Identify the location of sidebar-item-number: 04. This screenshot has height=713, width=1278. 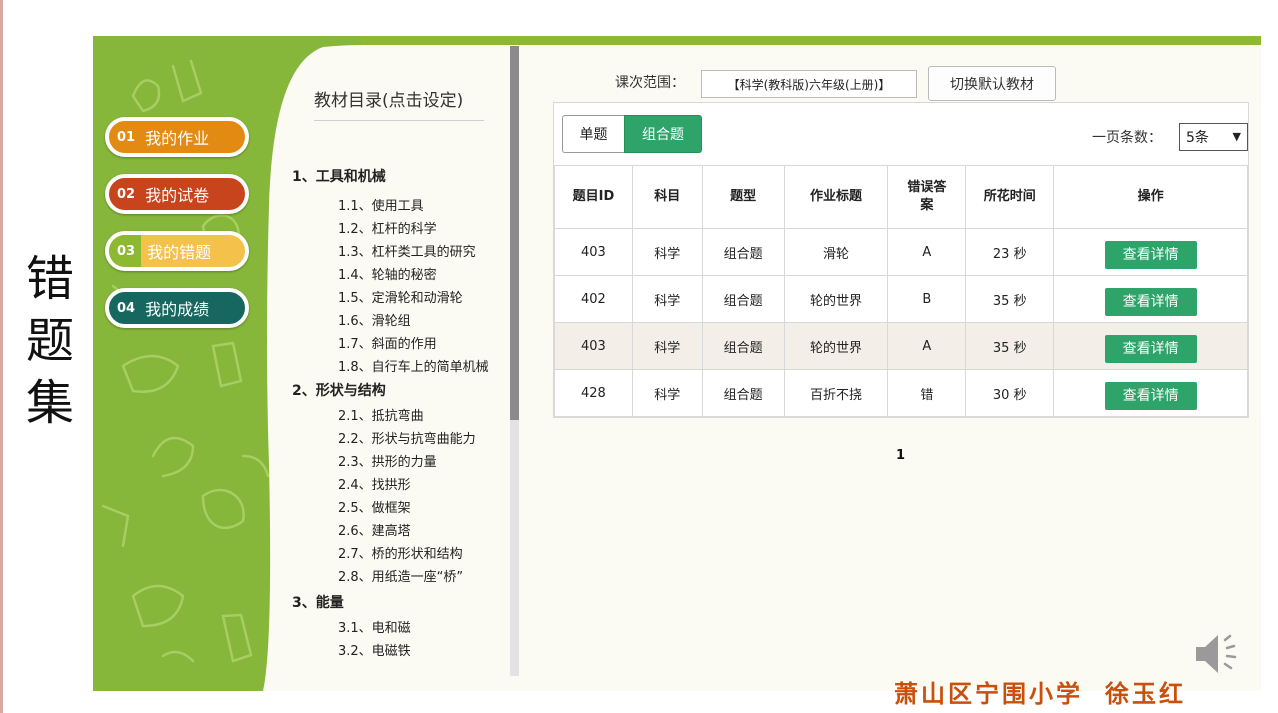
(126, 308).